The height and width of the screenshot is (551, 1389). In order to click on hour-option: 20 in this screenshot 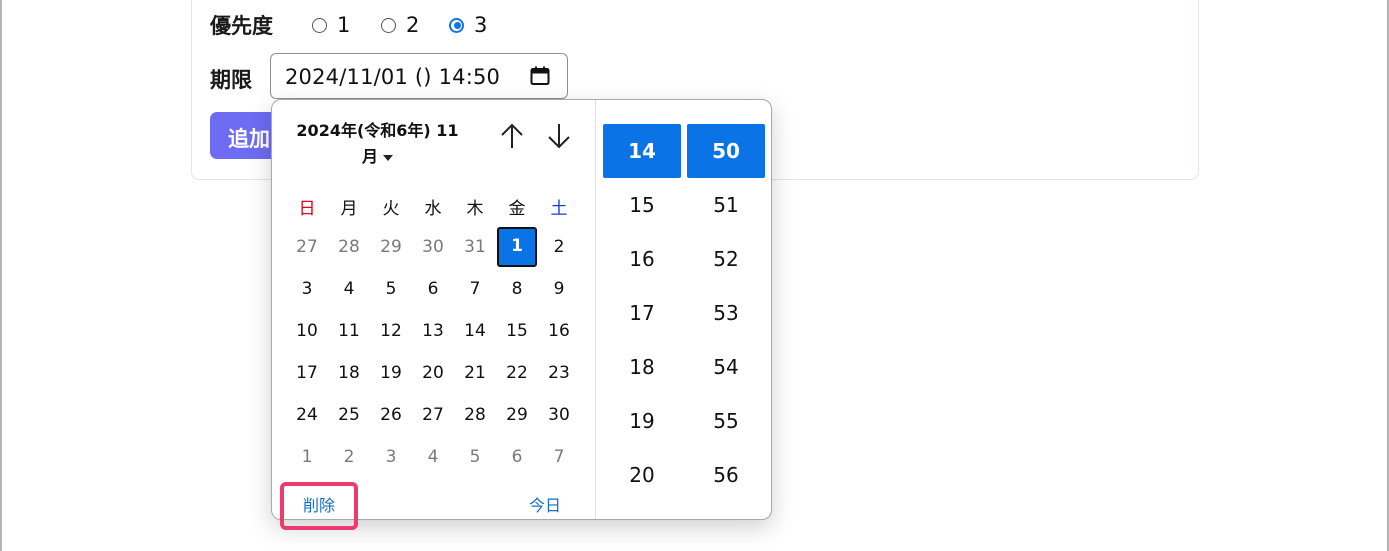, I will do `click(642, 475)`.